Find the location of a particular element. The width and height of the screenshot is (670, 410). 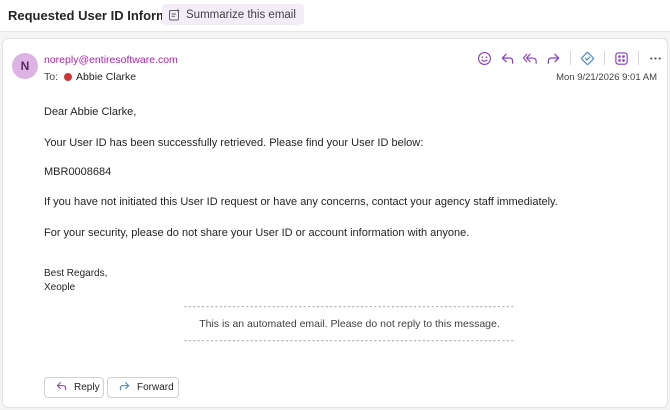

emoji-icon is located at coordinates (484, 58).